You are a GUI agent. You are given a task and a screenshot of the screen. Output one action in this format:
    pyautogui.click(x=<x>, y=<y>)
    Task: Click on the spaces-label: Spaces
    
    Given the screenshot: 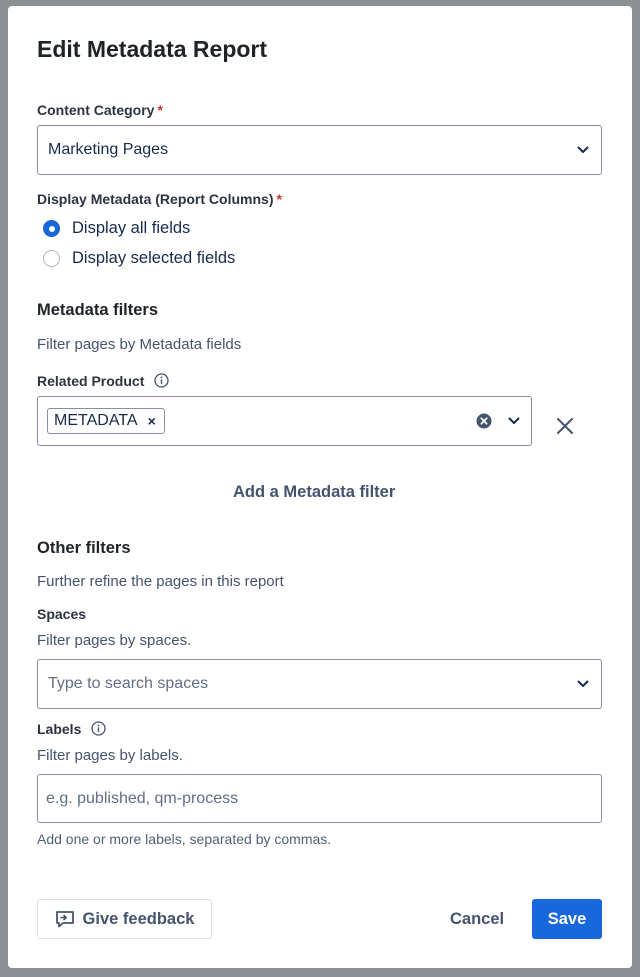 What is the action you would take?
    pyautogui.click(x=62, y=614)
    